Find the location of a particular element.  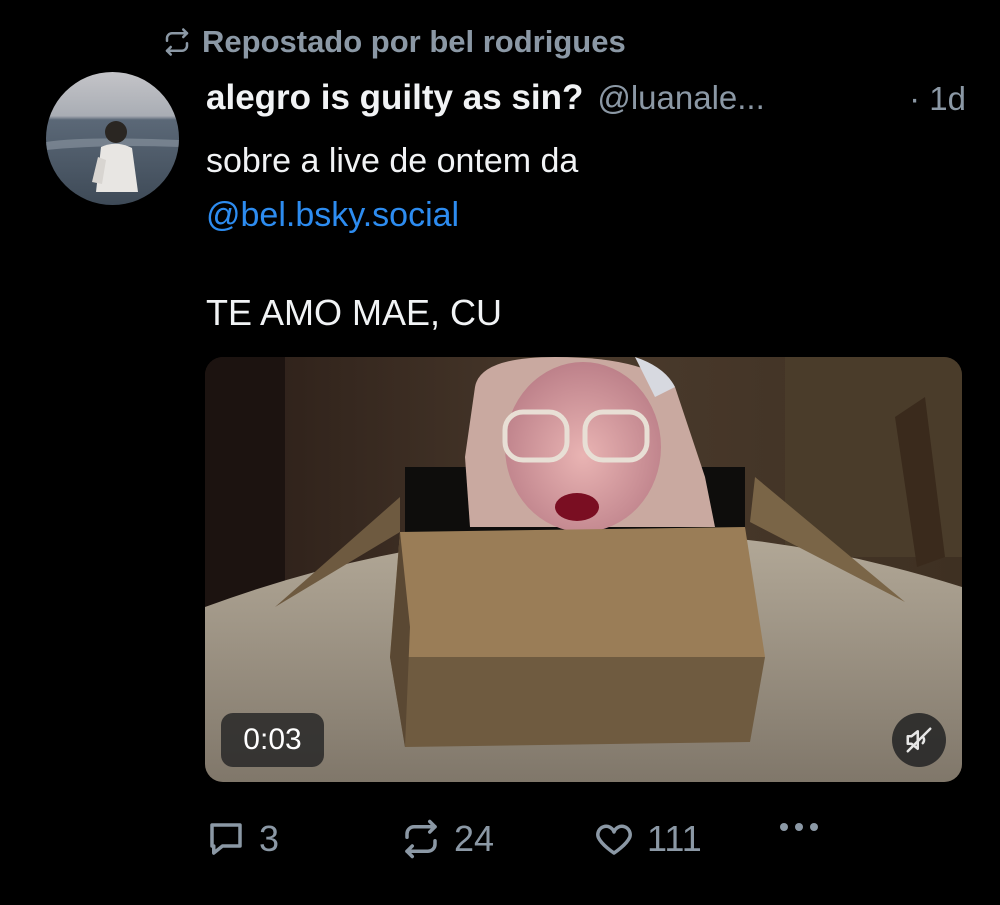

reply-icon is located at coordinates (226, 839).